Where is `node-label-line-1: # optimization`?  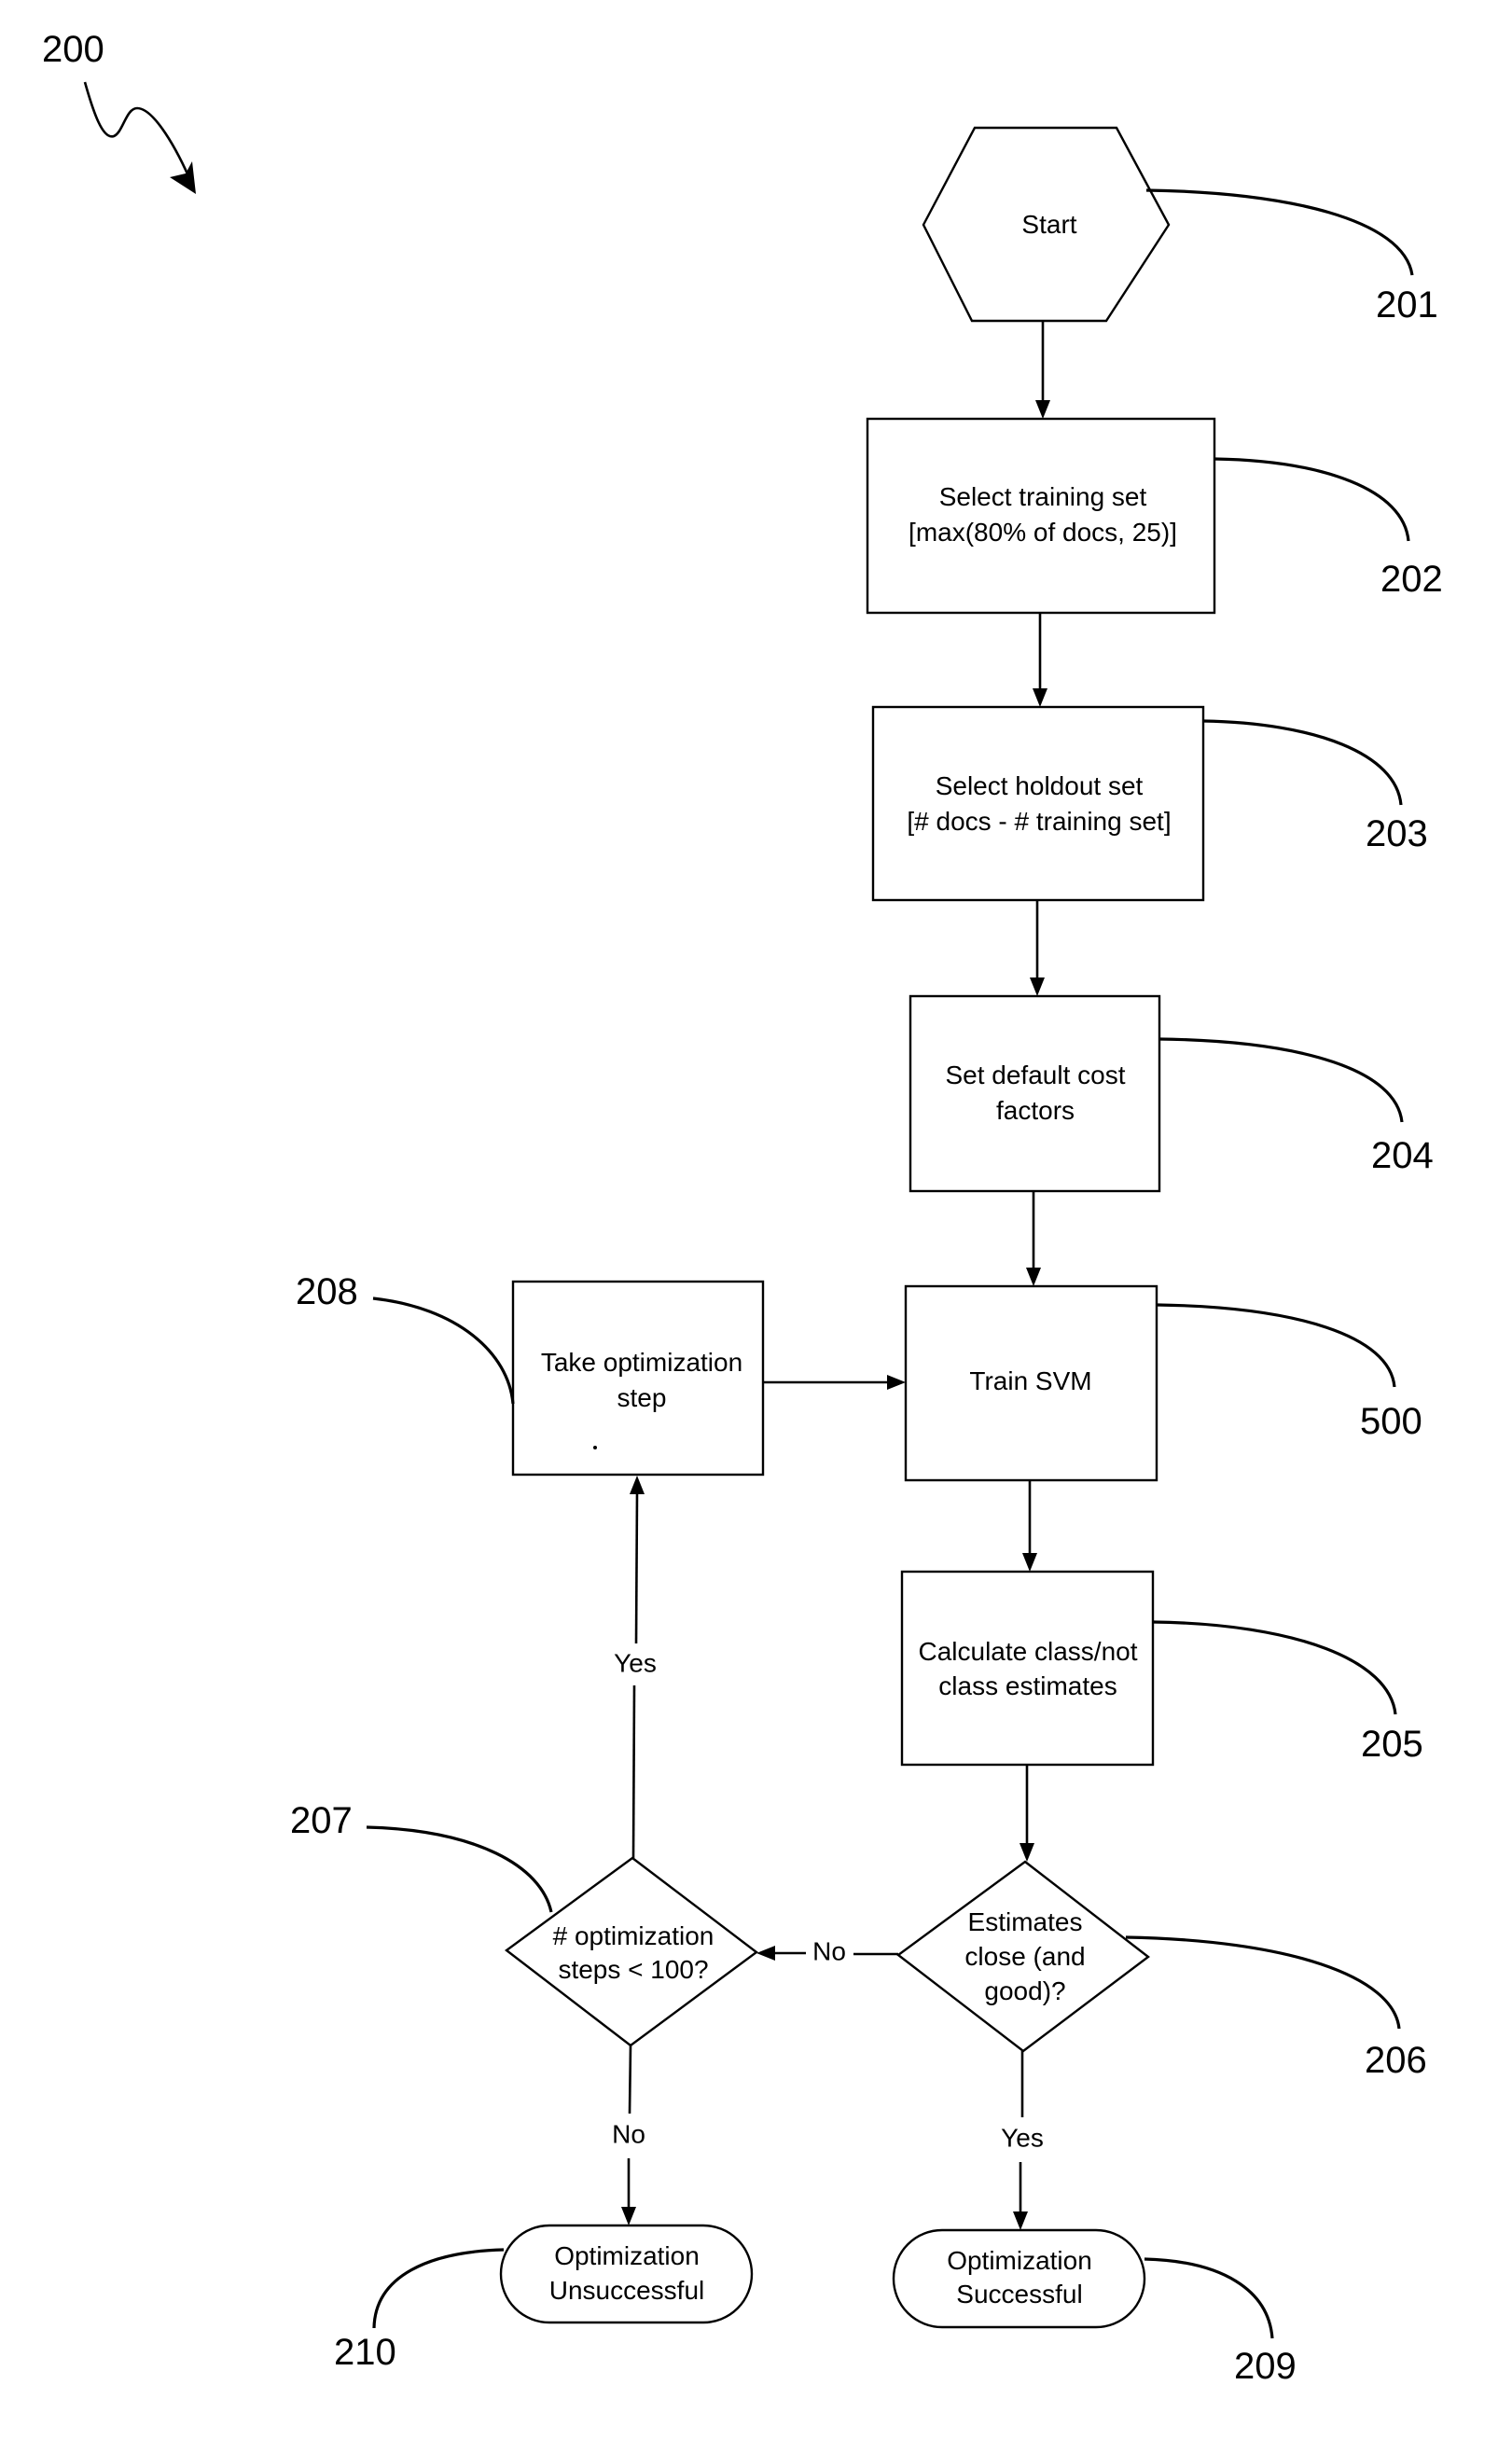
node-label-line-1: # optimization is located at coordinates (633, 1936).